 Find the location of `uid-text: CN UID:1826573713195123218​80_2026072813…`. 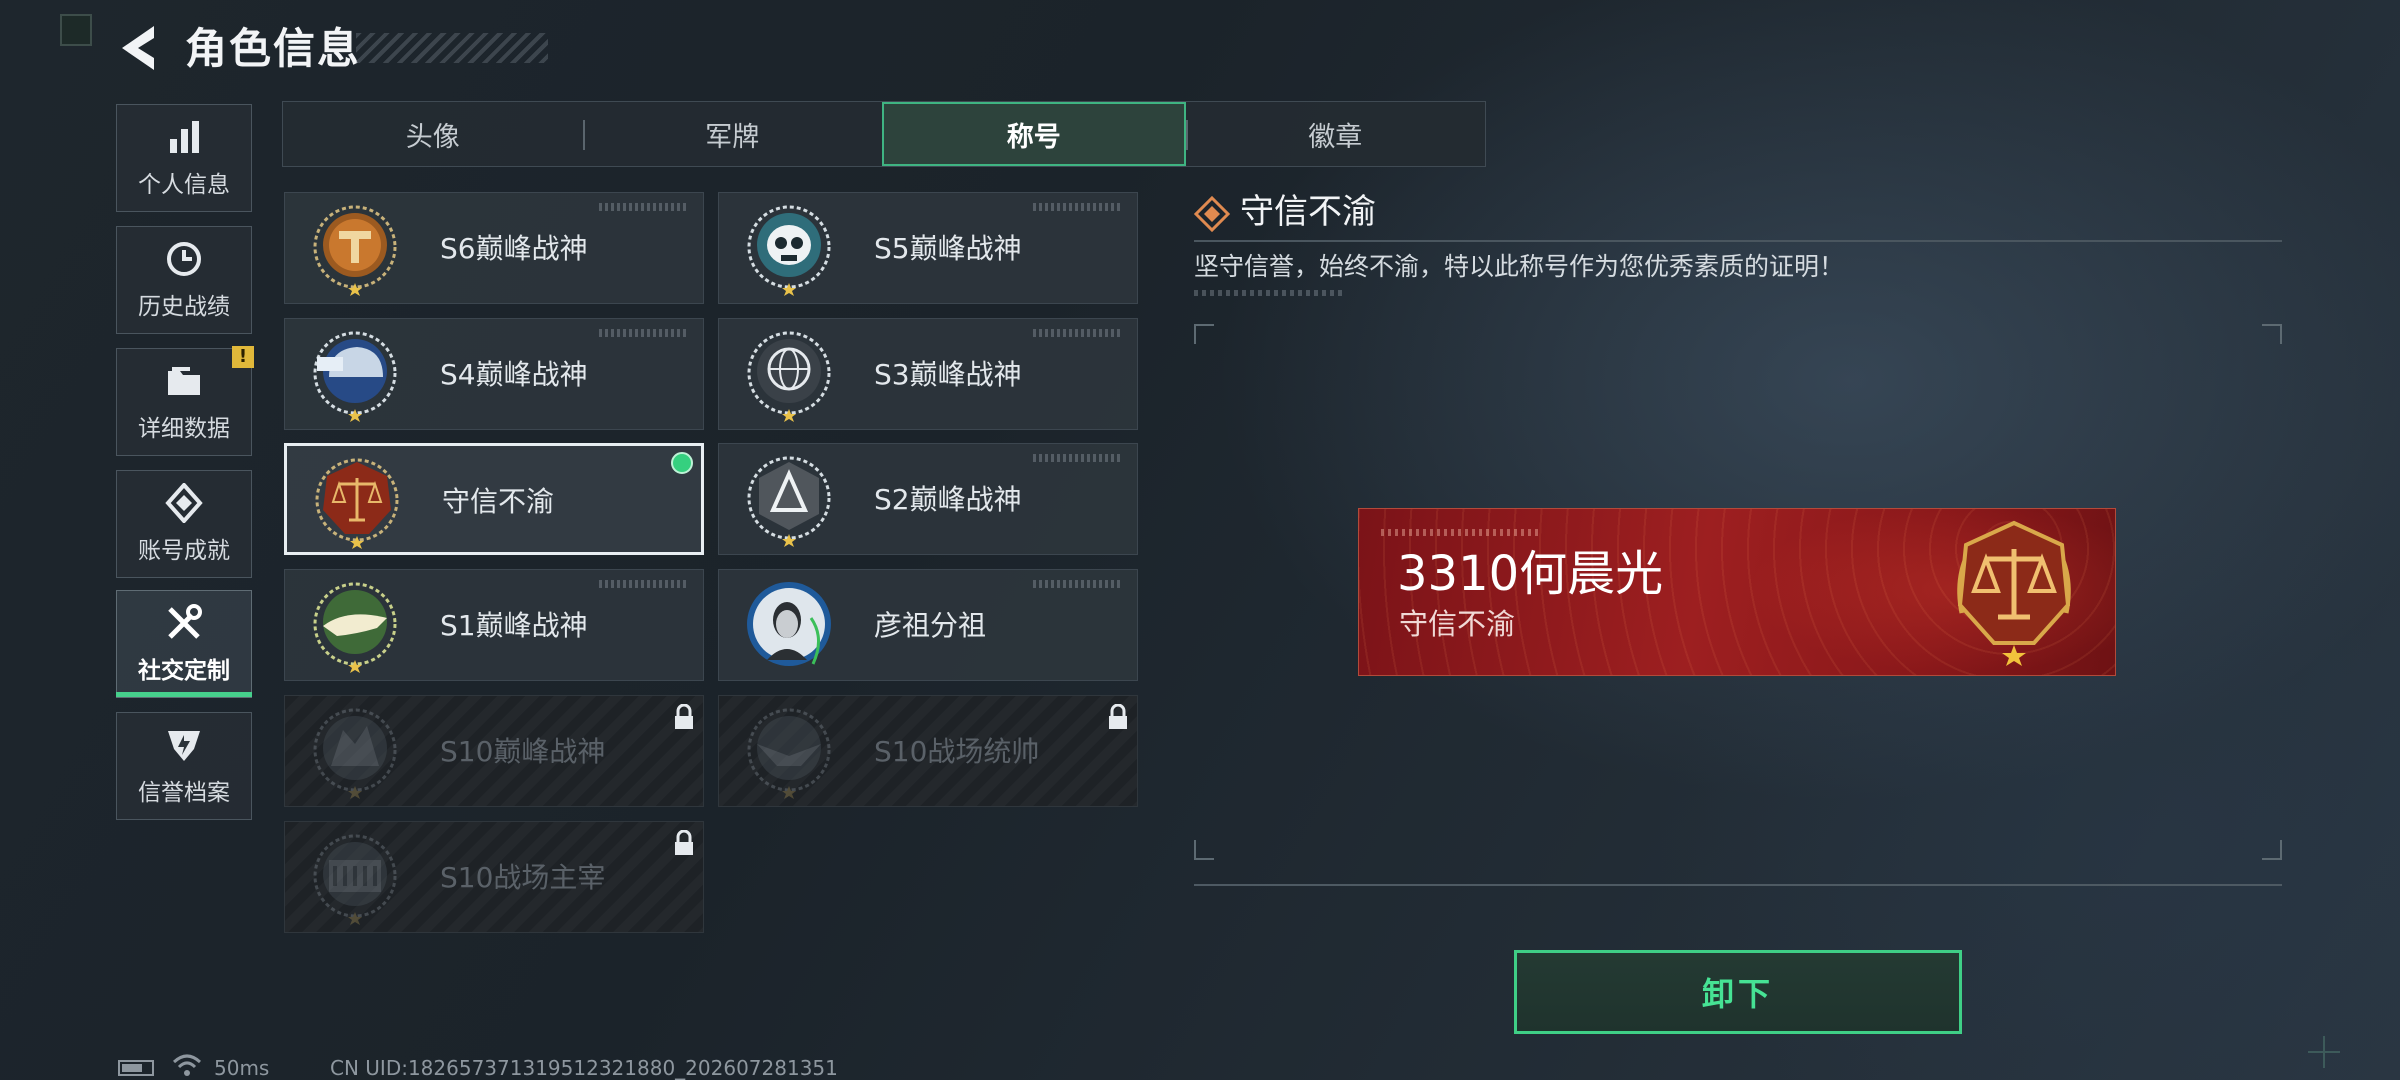

uid-text: CN UID:1826573713195123218​80_2026072813… is located at coordinates (584, 1068).